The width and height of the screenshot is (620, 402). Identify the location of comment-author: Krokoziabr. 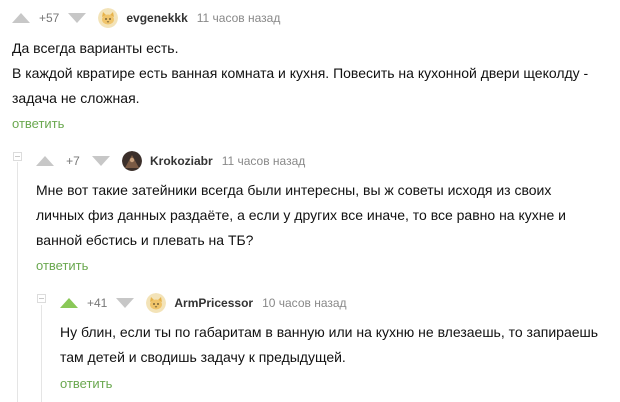
(181, 161).